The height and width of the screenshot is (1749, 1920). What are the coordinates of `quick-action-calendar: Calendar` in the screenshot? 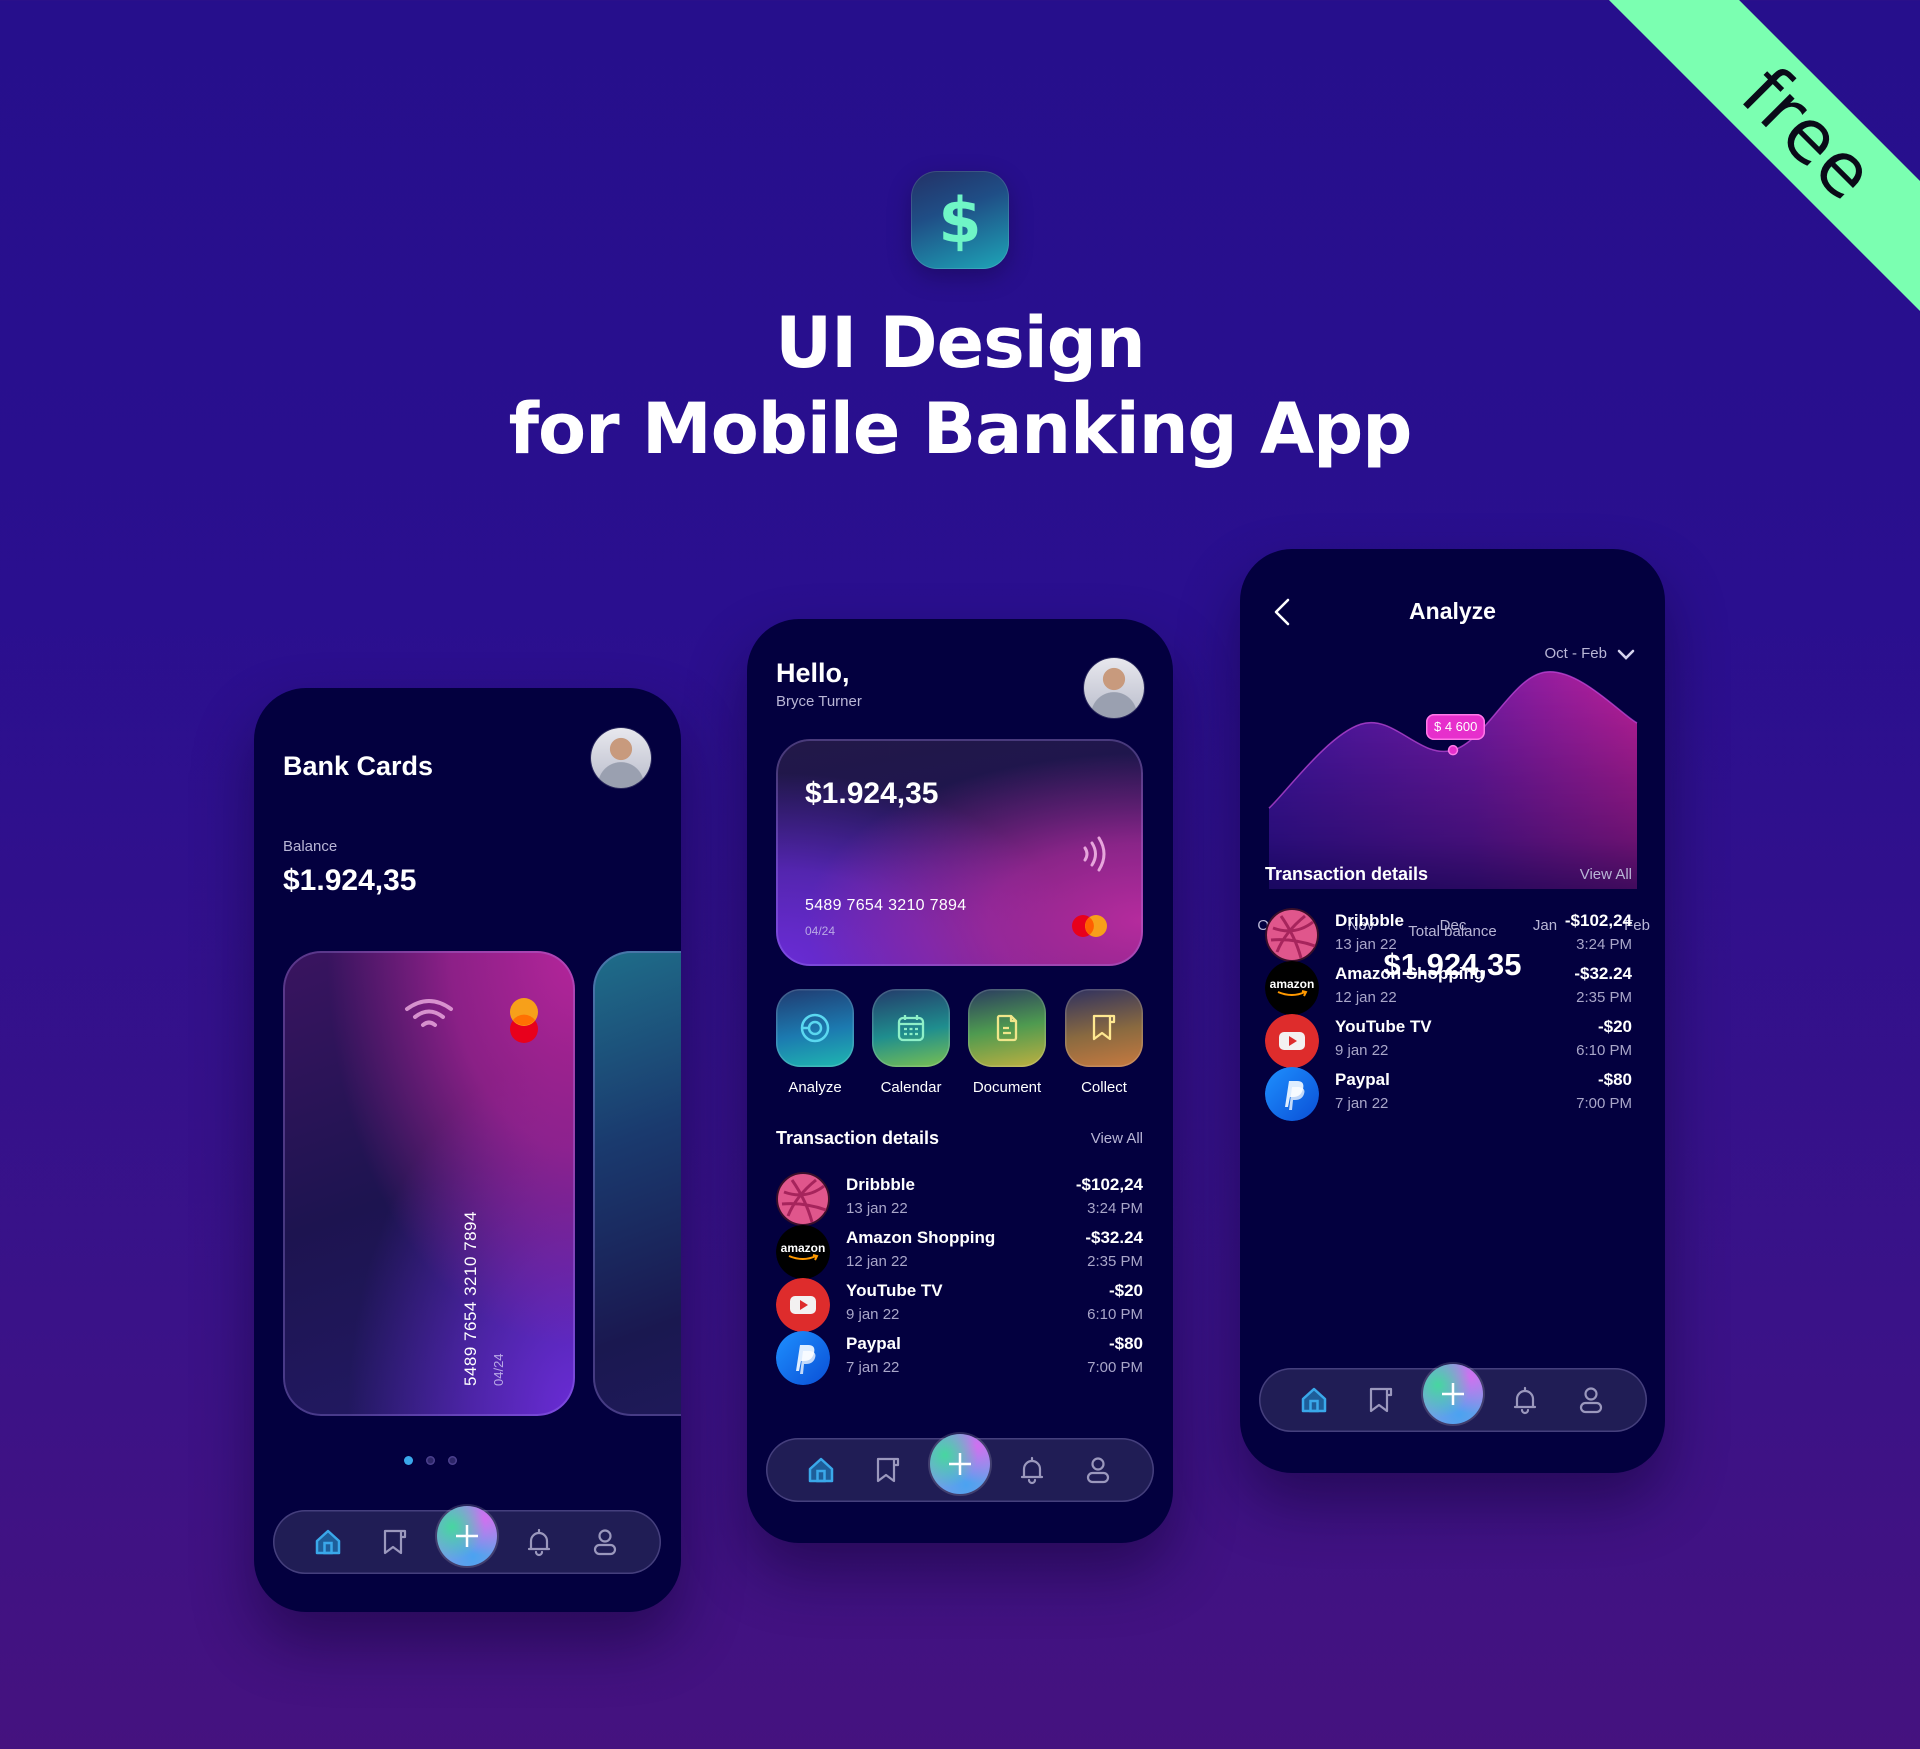 It's located at (911, 1042).